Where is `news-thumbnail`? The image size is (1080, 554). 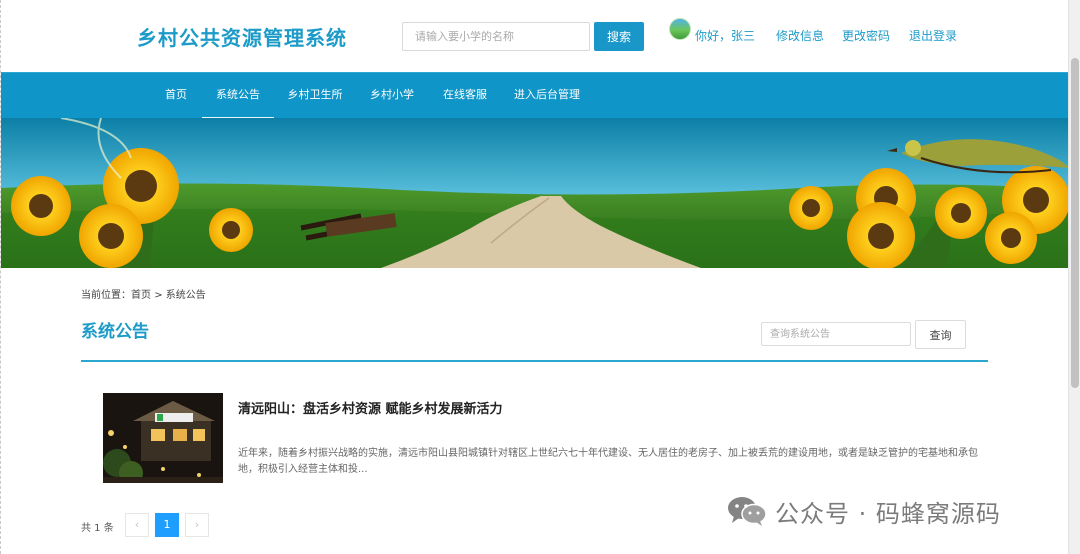
news-thumbnail is located at coordinates (163, 438).